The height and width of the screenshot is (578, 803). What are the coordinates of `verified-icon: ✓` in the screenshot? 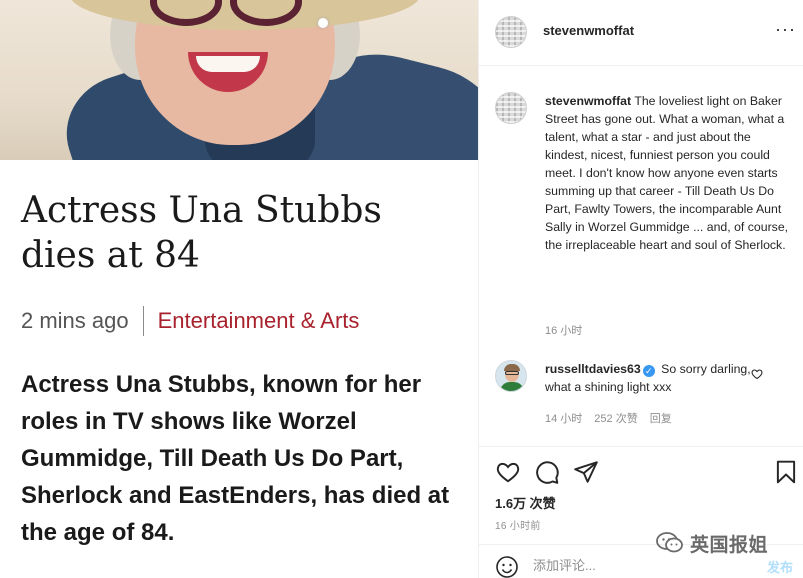 It's located at (648, 371).